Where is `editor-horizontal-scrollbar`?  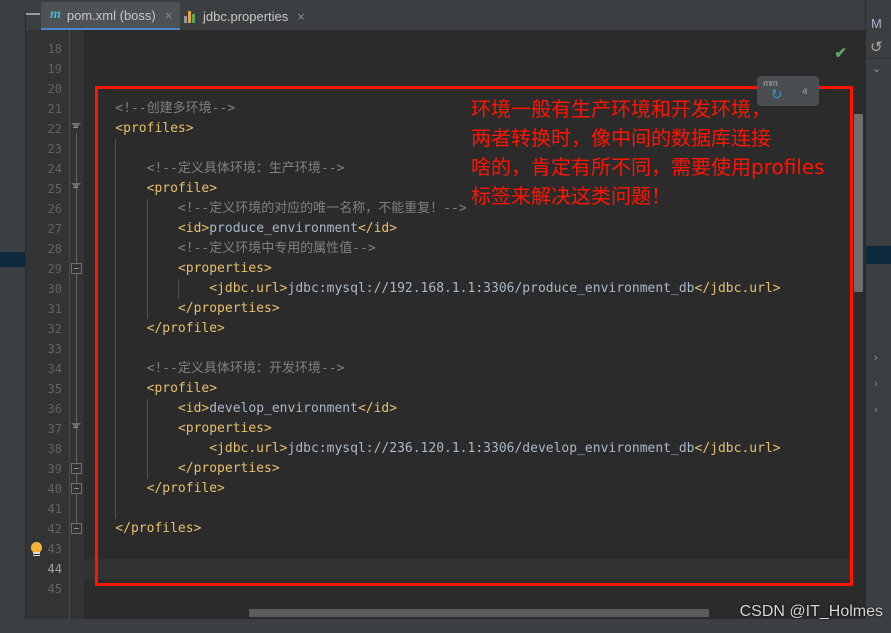
editor-horizontal-scrollbar is located at coordinates (467, 613).